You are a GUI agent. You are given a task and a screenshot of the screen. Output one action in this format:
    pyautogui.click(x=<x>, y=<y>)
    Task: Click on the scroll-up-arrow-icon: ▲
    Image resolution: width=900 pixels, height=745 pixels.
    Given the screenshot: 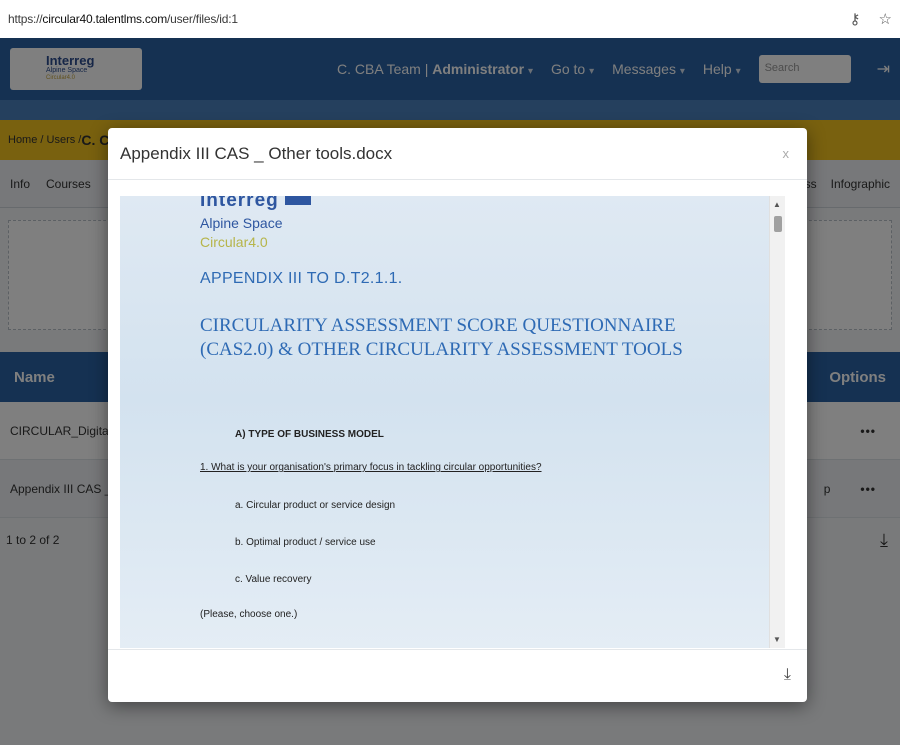 What is the action you would take?
    pyautogui.click(x=777, y=204)
    